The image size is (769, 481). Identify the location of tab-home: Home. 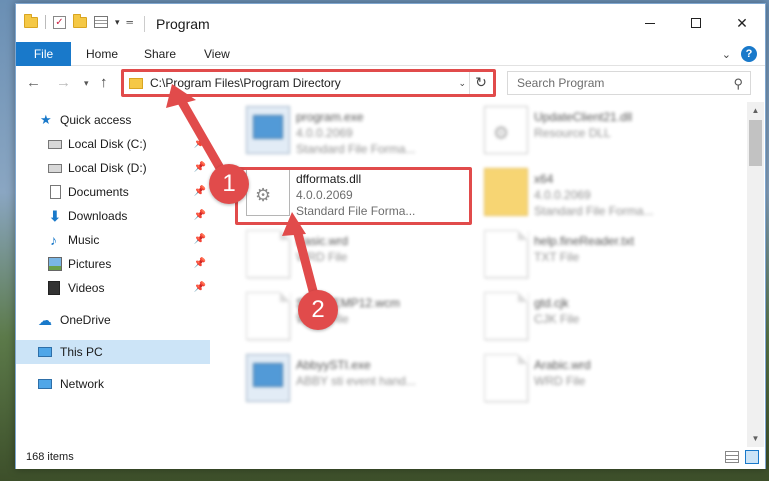
(102, 54).